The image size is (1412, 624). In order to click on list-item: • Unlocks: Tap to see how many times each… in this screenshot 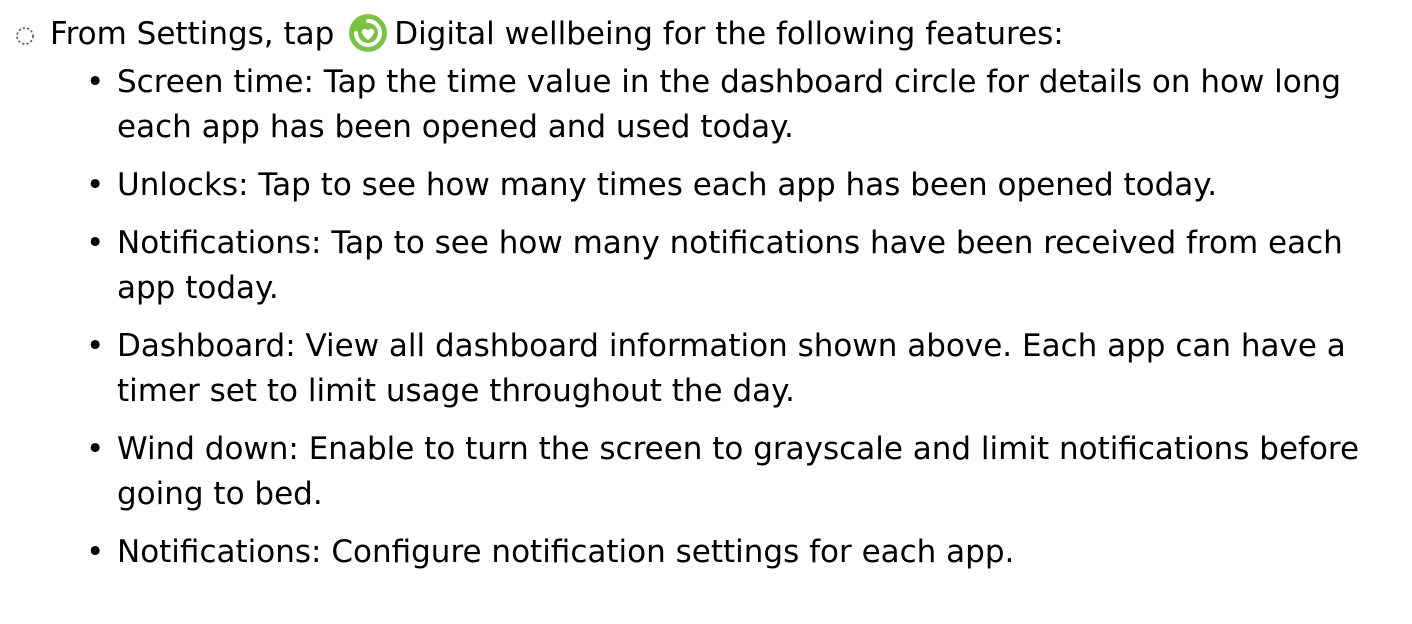, I will do `click(741, 185)`.